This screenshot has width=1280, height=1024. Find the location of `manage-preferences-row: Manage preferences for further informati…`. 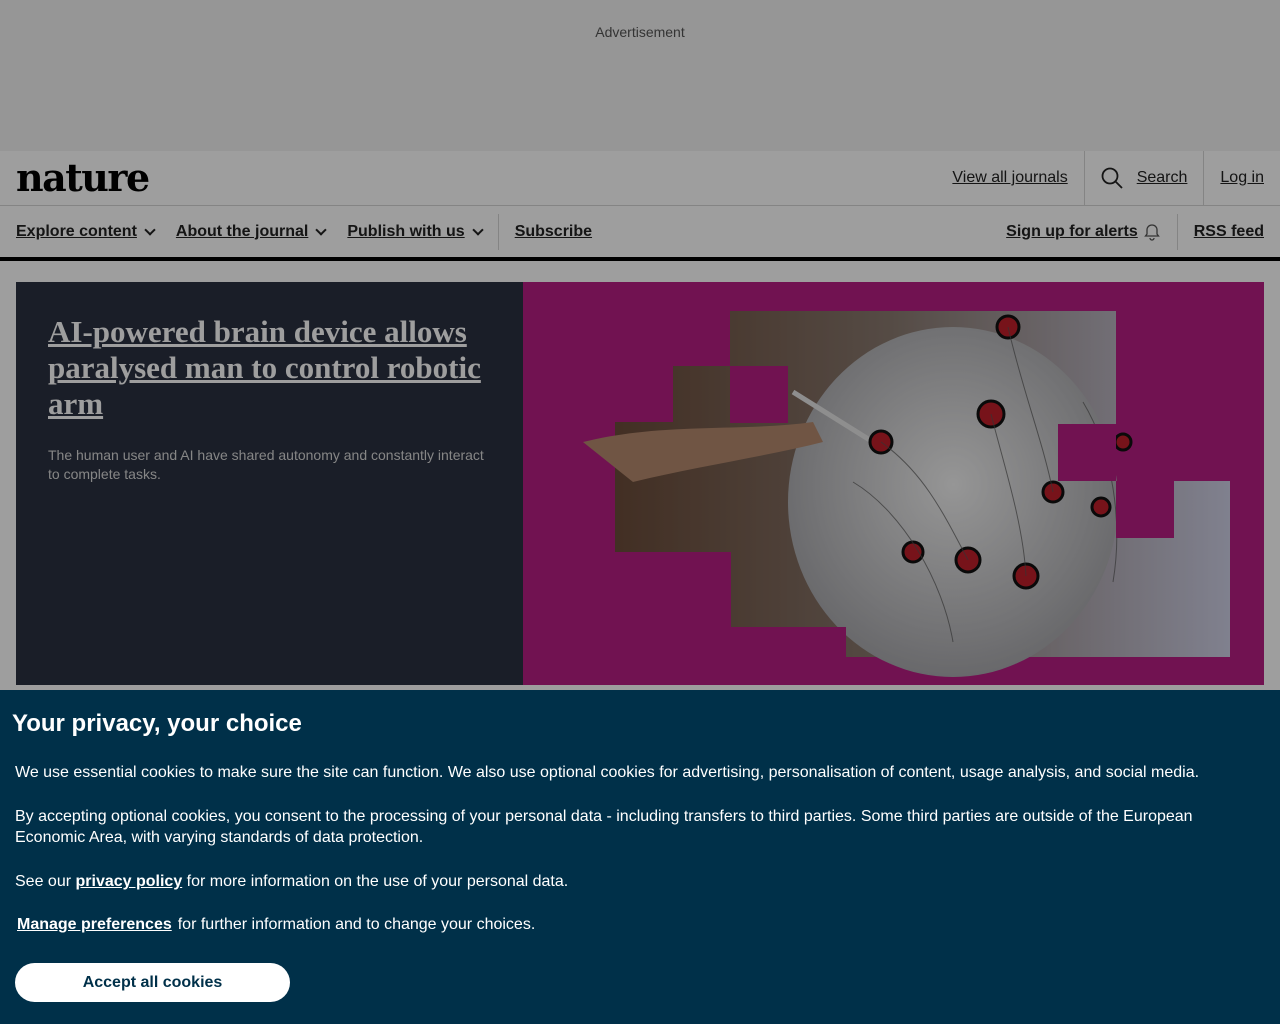

manage-preferences-row: Manage preferences for further informati… is located at coordinates (641, 925).